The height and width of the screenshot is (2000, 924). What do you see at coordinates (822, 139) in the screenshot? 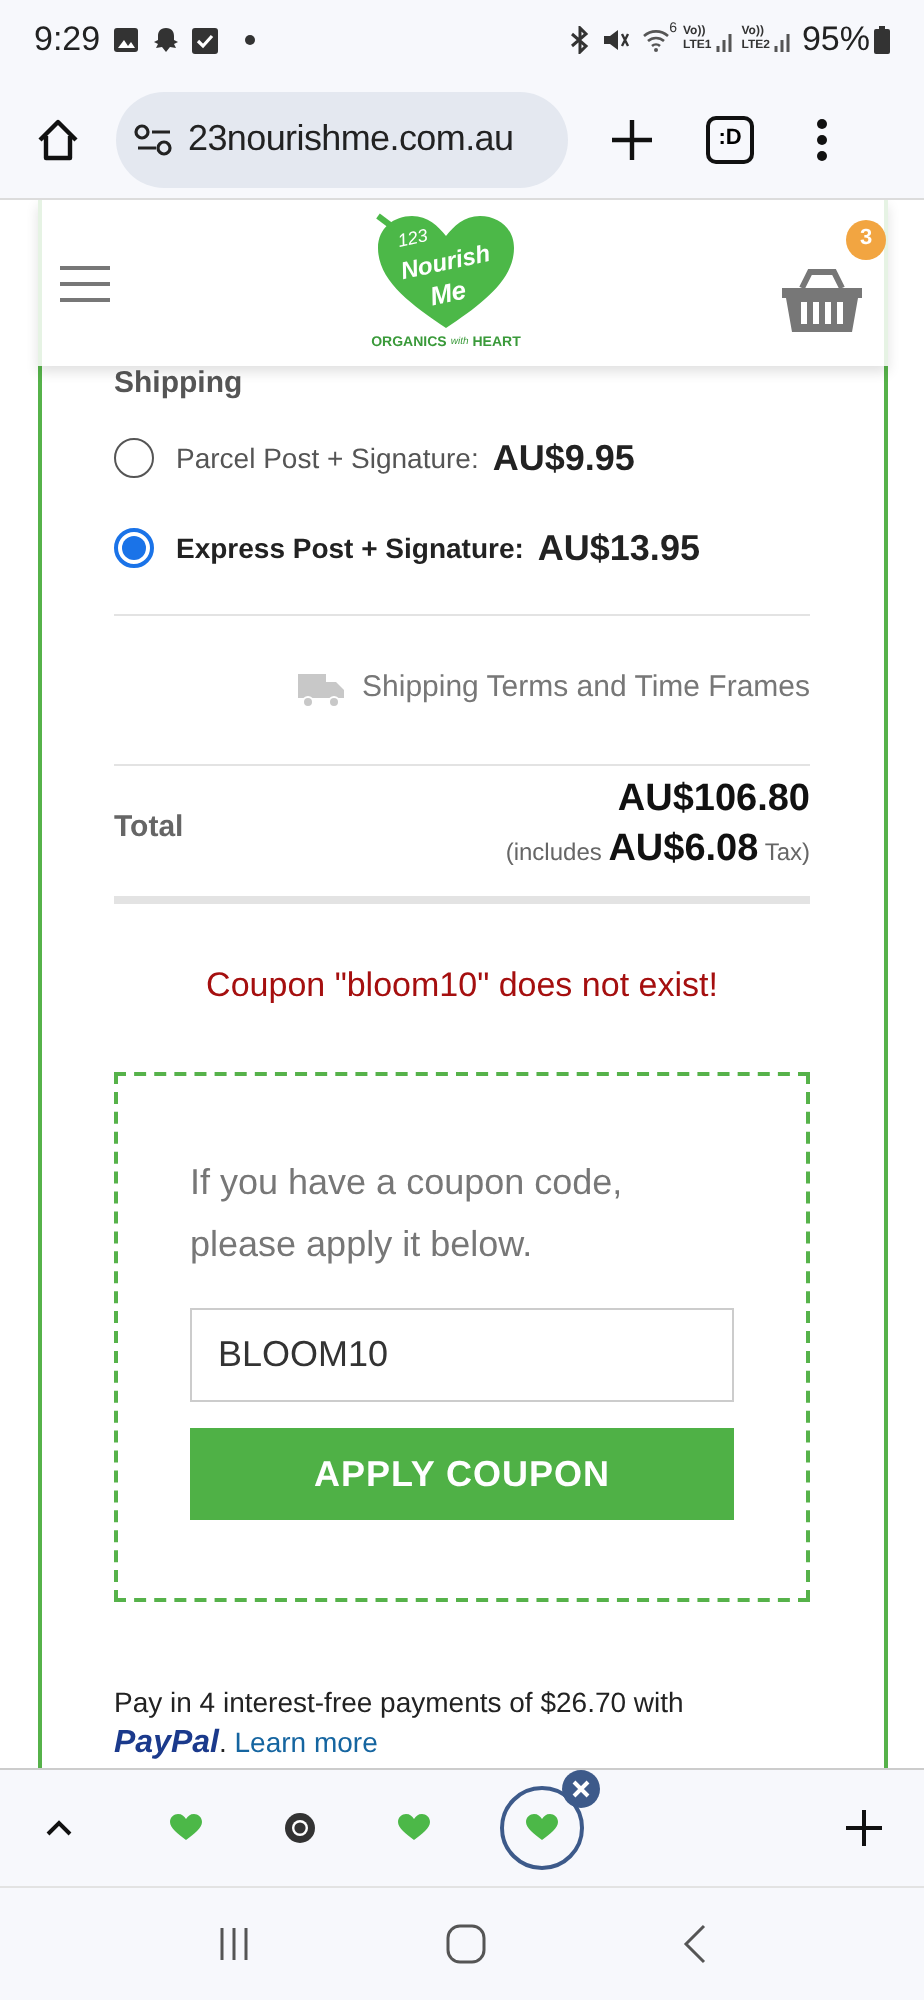
I see `more-menu-icon` at bounding box center [822, 139].